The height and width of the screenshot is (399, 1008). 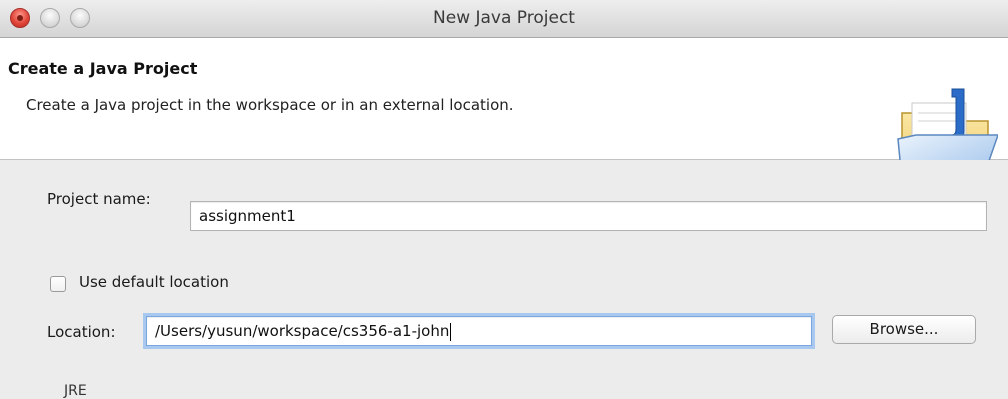 I want to click on window-titlebar: New Java Project, so click(x=504, y=19).